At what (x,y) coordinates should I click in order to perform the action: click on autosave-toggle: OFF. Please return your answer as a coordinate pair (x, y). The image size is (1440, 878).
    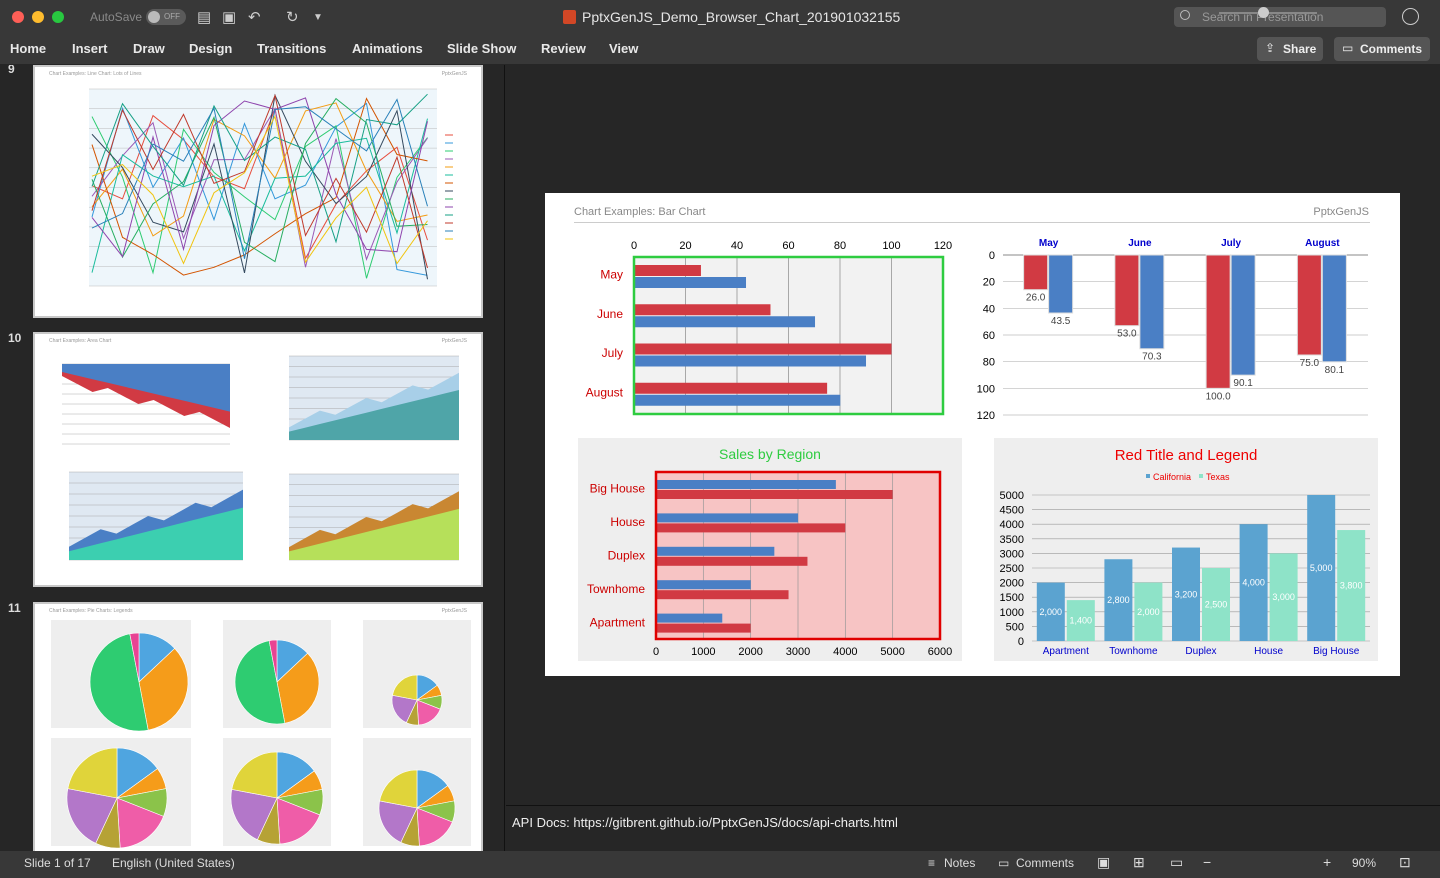
    Looking at the image, I should click on (166, 17).